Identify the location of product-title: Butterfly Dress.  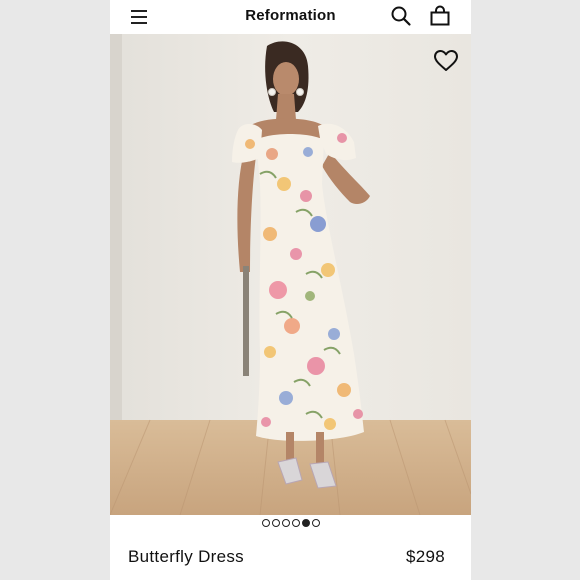
(186, 556).